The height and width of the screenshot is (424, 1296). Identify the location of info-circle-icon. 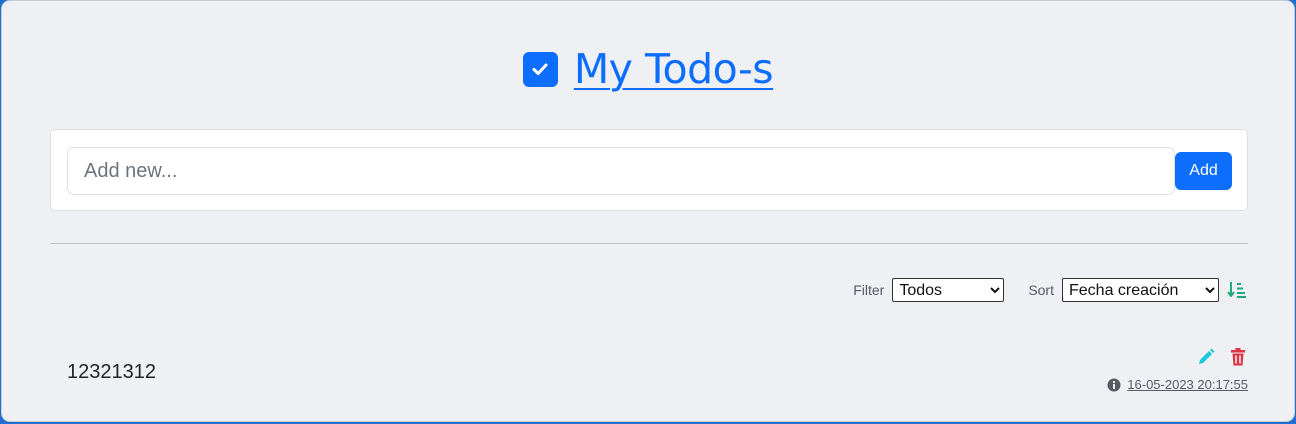
(1114, 384).